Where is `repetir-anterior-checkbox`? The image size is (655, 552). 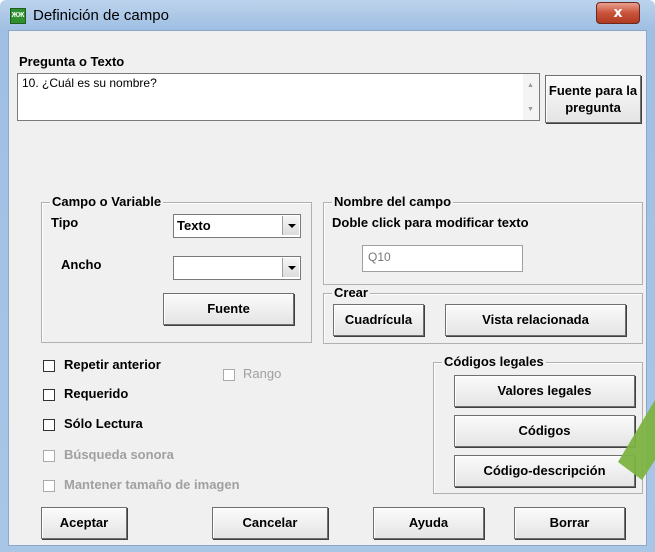
repetir-anterior-checkbox is located at coordinates (49, 366).